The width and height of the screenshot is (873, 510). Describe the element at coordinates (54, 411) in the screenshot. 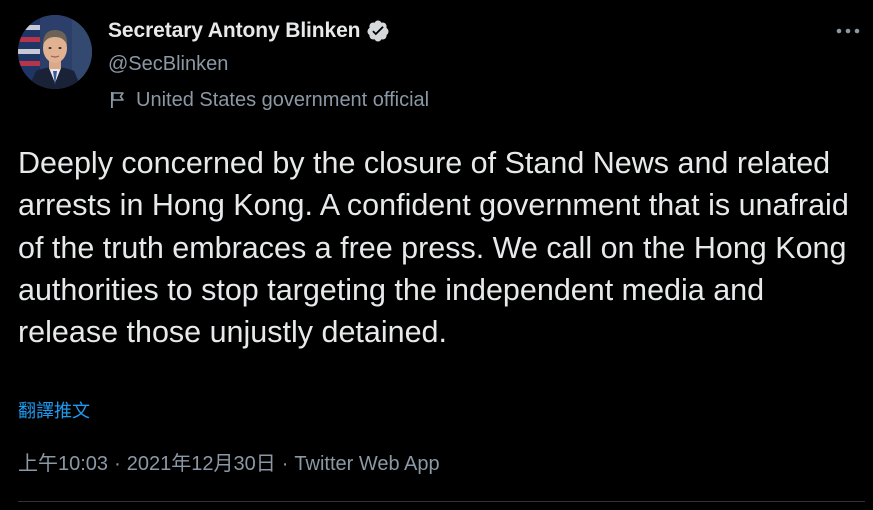

I see `translate-tweet-link: 翻譯推文` at that location.